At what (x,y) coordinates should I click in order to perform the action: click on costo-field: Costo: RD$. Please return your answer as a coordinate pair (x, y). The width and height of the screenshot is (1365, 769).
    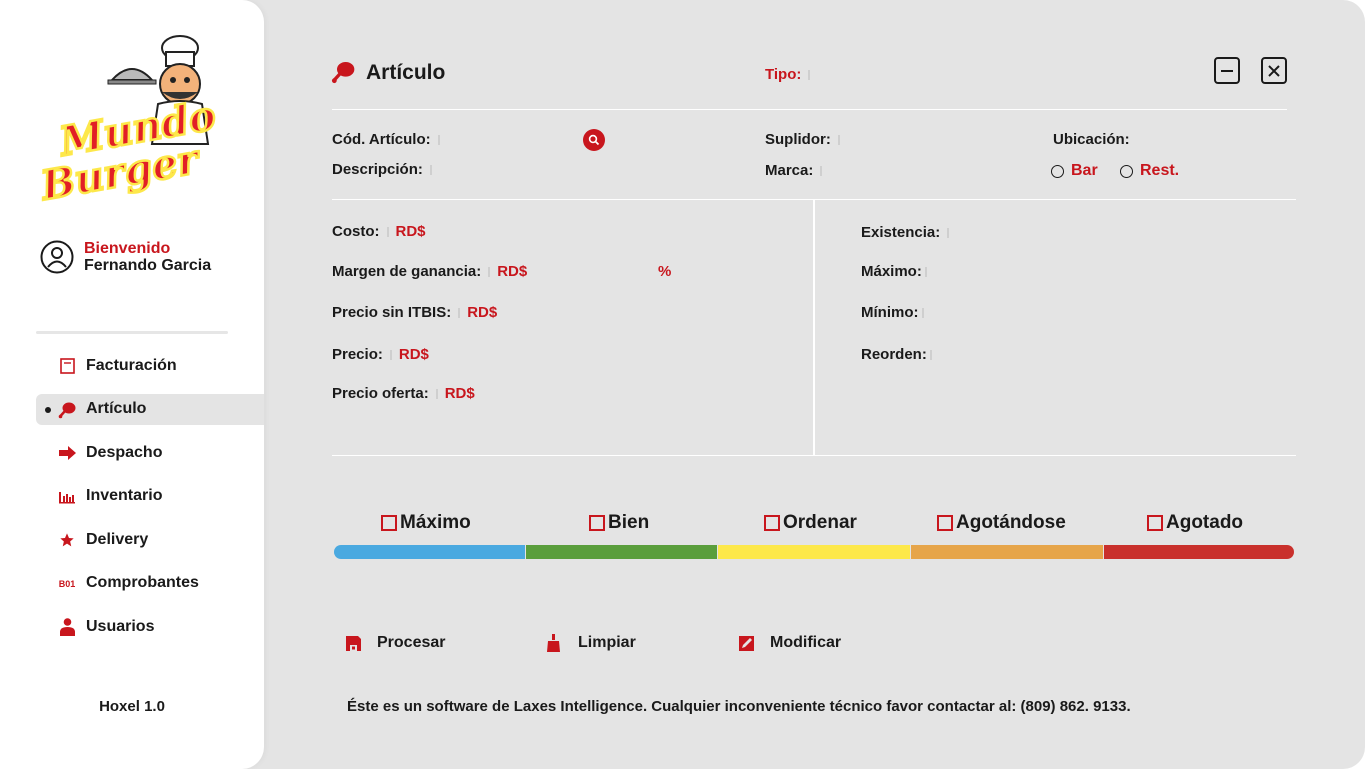
    Looking at the image, I should click on (379, 231).